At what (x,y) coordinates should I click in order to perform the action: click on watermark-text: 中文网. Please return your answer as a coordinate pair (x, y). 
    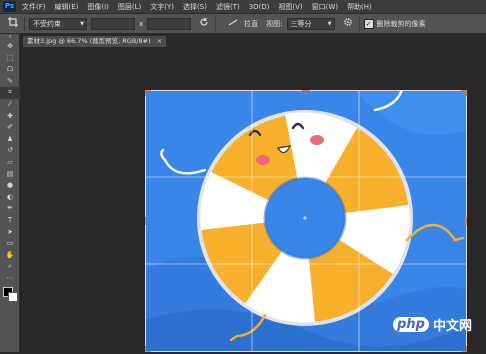
    Looking at the image, I should click on (452, 326).